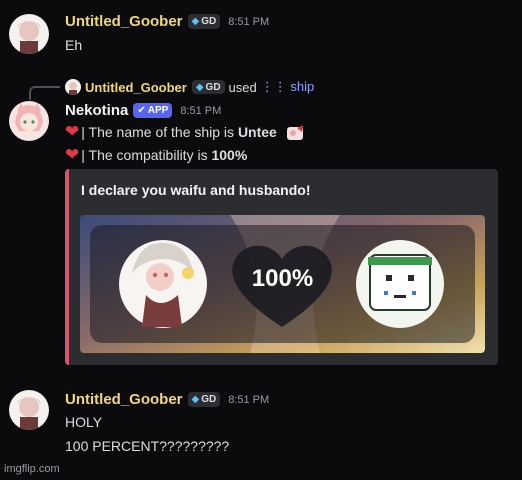 Image resolution: width=522 pixels, height=480 pixels. Describe the element at coordinates (287, 87) in the screenshot. I see `slash-command-link: ⋮⋮ ship` at that location.